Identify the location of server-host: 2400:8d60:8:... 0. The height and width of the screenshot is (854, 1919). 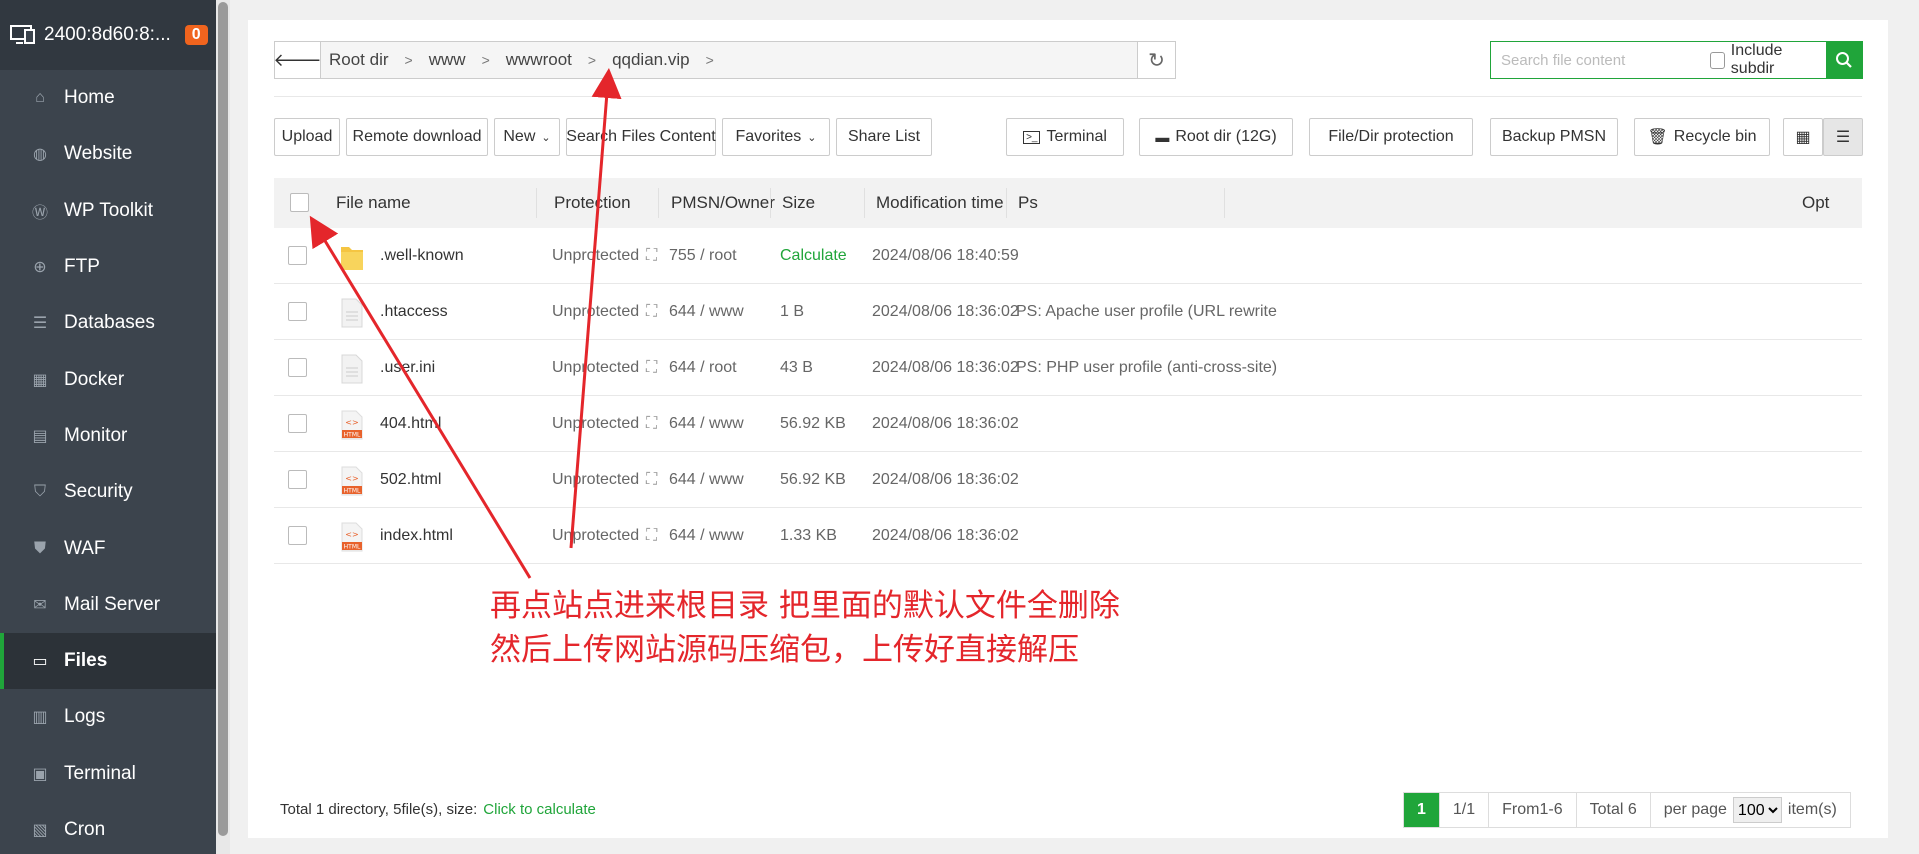
(108, 35).